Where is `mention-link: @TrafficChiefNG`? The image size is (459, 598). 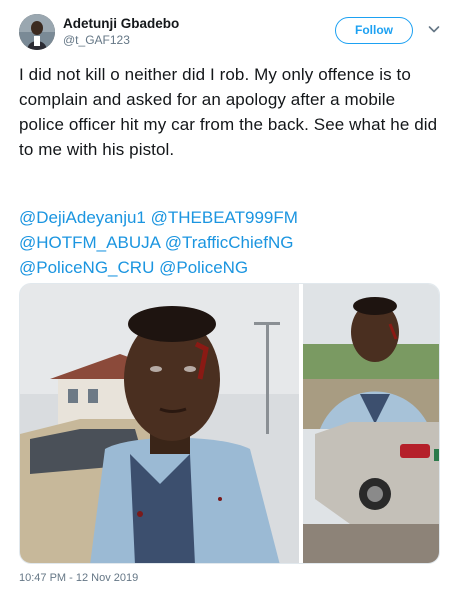 mention-link: @TrafficChiefNG is located at coordinates (229, 242).